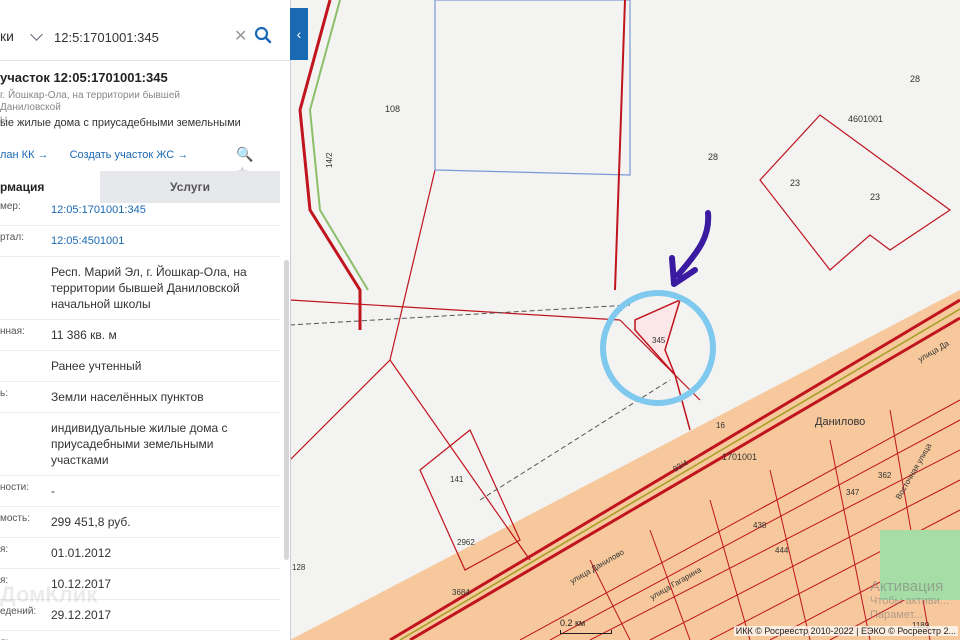 This screenshot has width=960, height=640. I want to click on map-label: 141, so click(457, 479).